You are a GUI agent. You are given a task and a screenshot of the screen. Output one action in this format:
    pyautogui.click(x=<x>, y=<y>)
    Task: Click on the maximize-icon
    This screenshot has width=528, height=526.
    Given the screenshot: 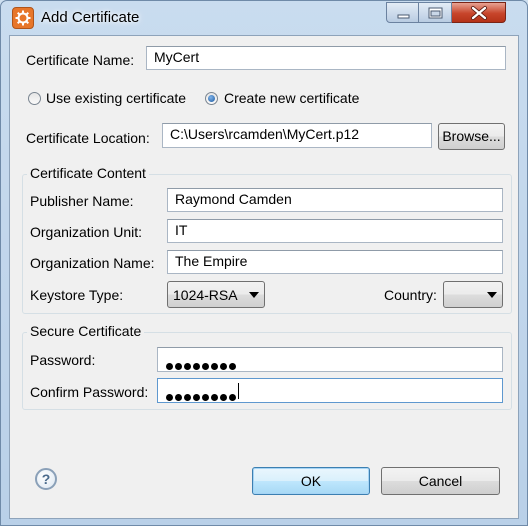 What is the action you would take?
    pyautogui.click(x=435, y=13)
    